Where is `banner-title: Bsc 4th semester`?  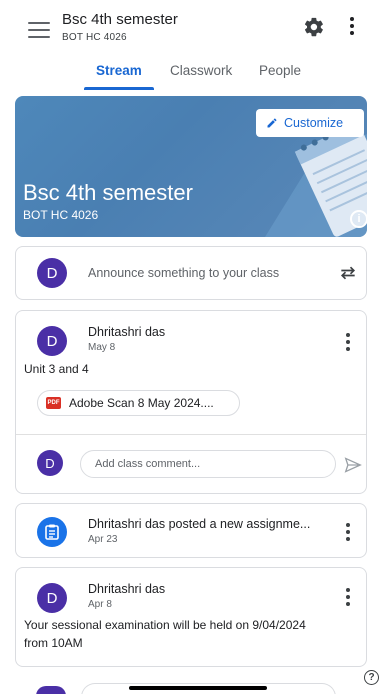 banner-title: Bsc 4th semester is located at coordinates (108, 192).